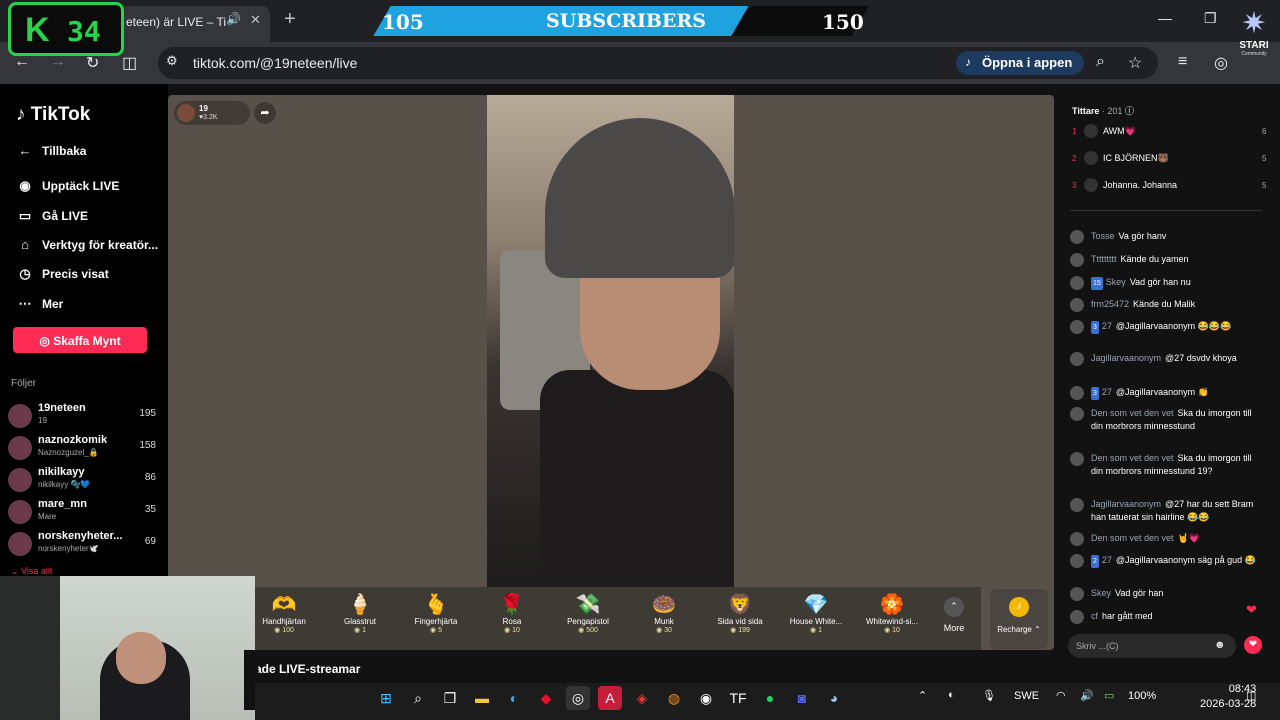  Describe the element at coordinates (1095, 561) in the screenshot. I see `level-badge: 2` at that location.